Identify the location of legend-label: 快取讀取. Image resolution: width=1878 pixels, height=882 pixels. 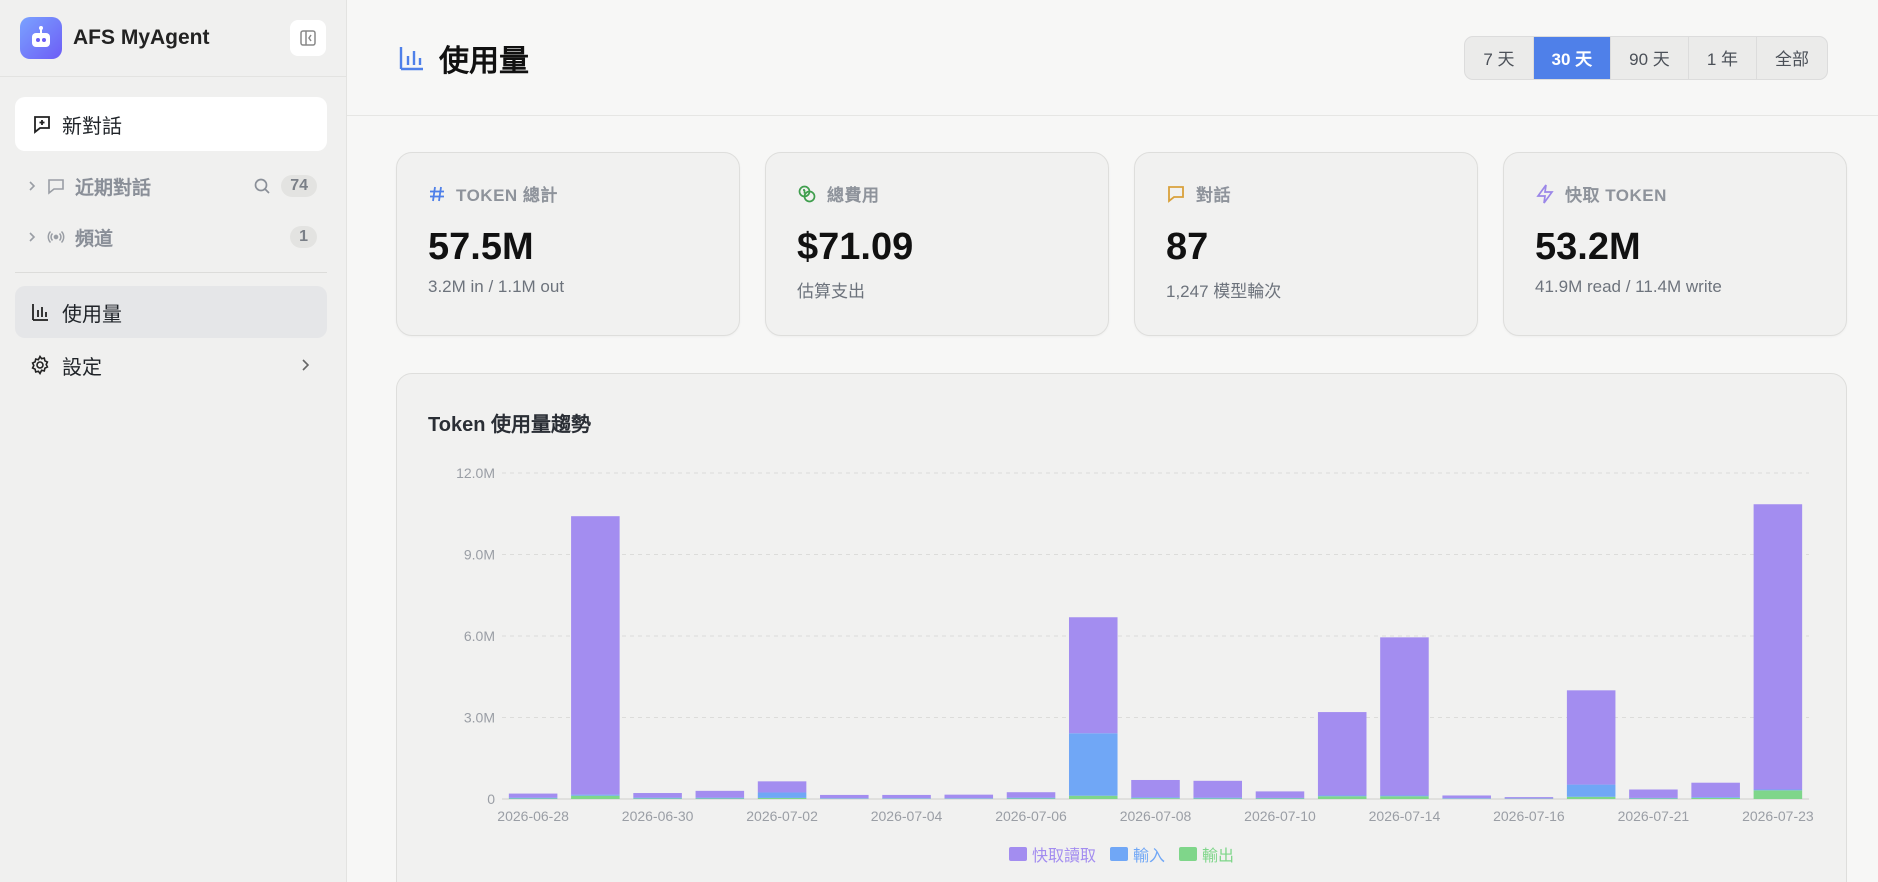
(1063, 856).